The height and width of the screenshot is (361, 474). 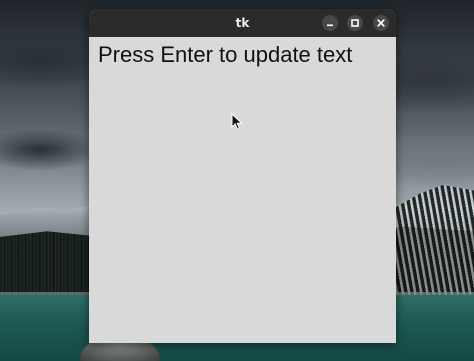 I want to click on wallpaper-snowy-slope, so click(x=435, y=240).